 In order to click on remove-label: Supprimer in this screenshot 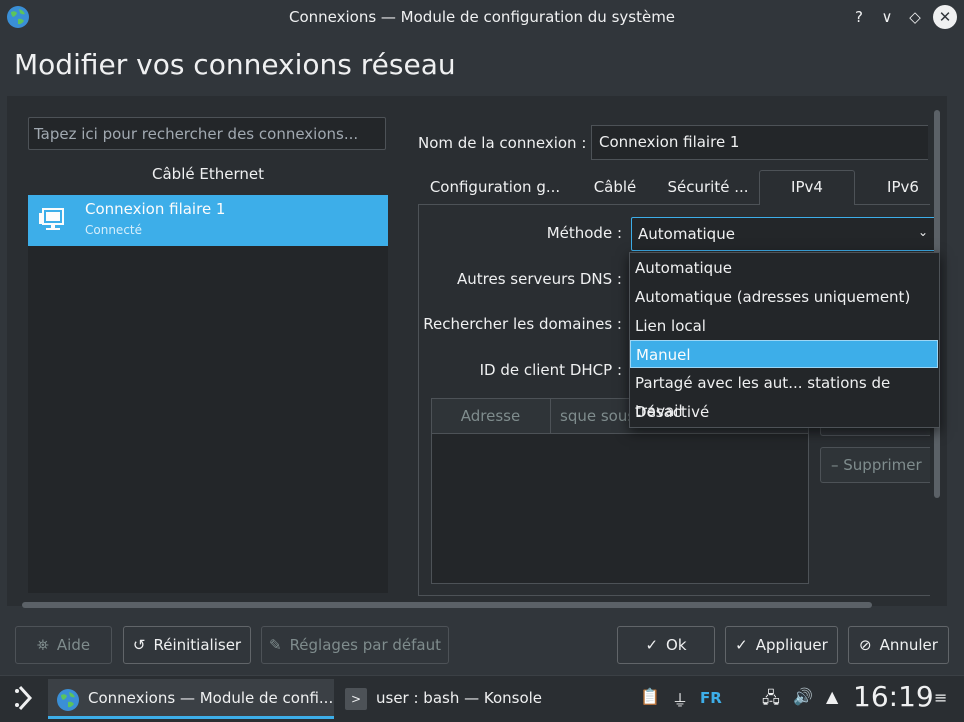, I will do `click(882, 465)`.